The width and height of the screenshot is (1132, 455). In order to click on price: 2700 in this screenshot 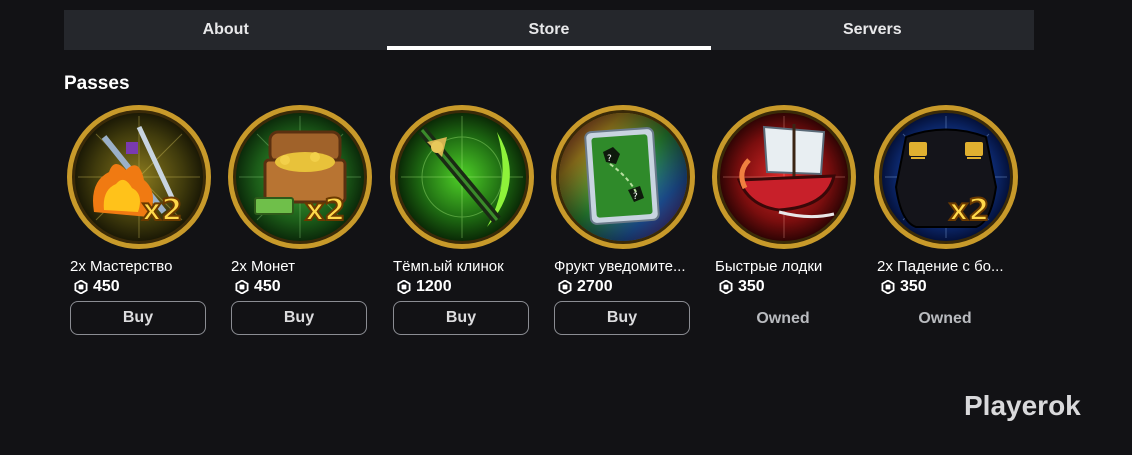, I will do `click(585, 287)`.